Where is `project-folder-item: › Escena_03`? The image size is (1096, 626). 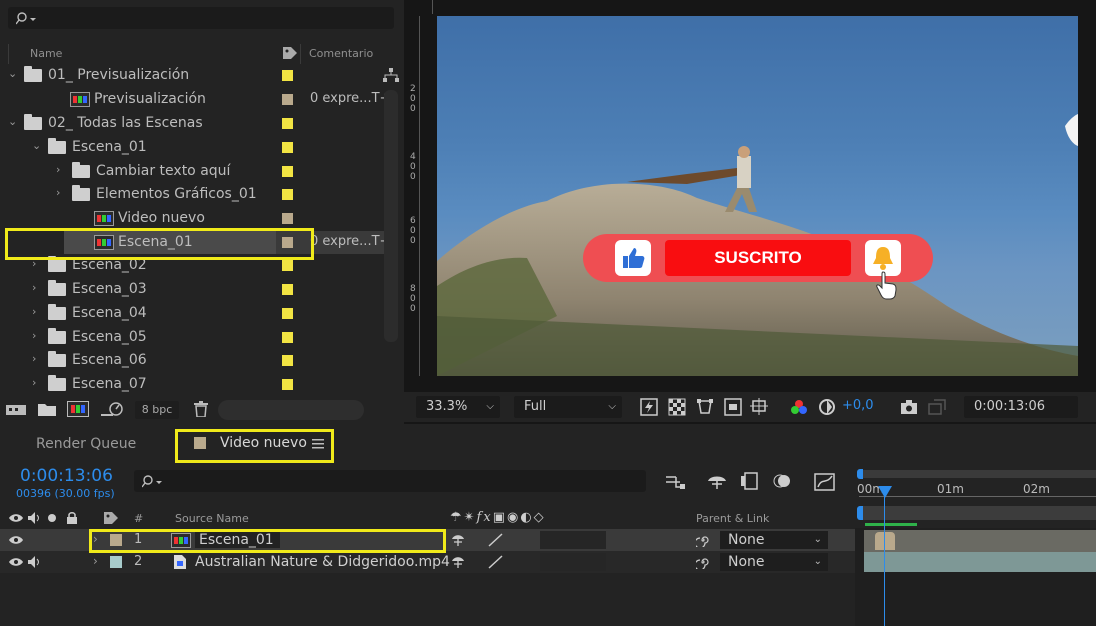 project-folder-item: › Escena_03 is located at coordinates (192, 289).